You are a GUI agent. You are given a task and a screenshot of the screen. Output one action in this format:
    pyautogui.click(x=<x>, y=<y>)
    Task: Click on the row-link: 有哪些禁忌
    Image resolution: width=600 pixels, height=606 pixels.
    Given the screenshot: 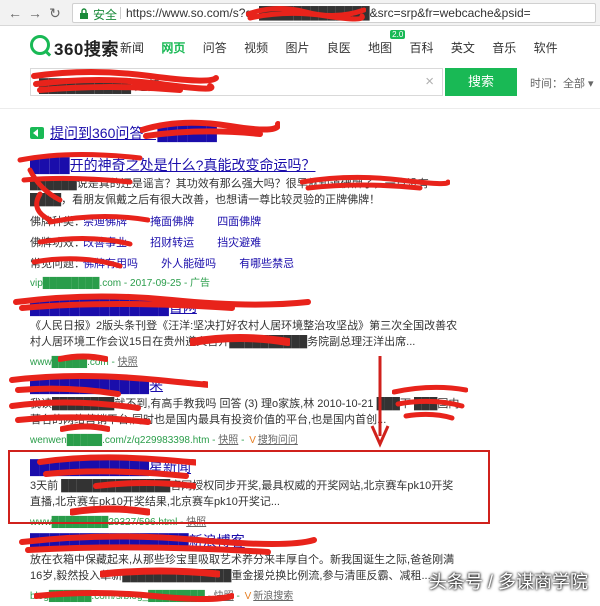 What is the action you would take?
    pyautogui.click(x=266, y=263)
    